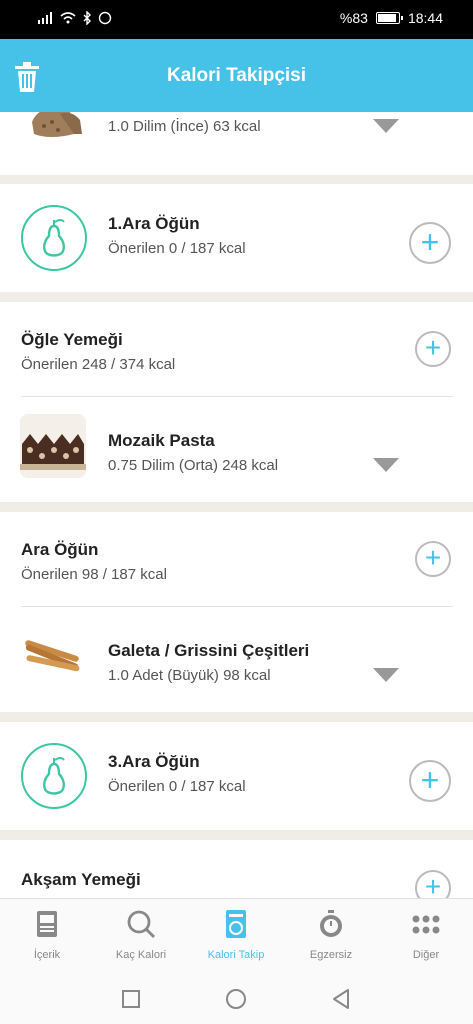  I want to click on app-bar: Kalori Takipçisi, so click(236, 75).